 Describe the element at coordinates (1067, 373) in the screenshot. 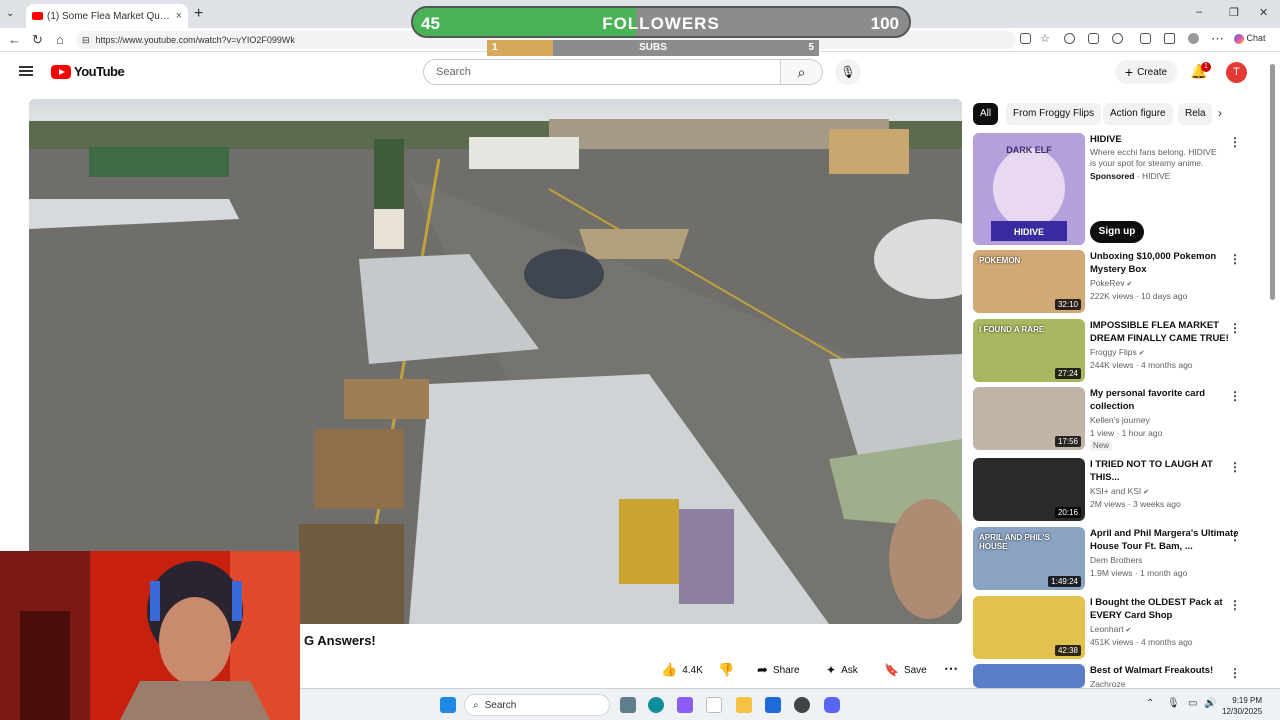

I see `video-duration: 27:24` at that location.